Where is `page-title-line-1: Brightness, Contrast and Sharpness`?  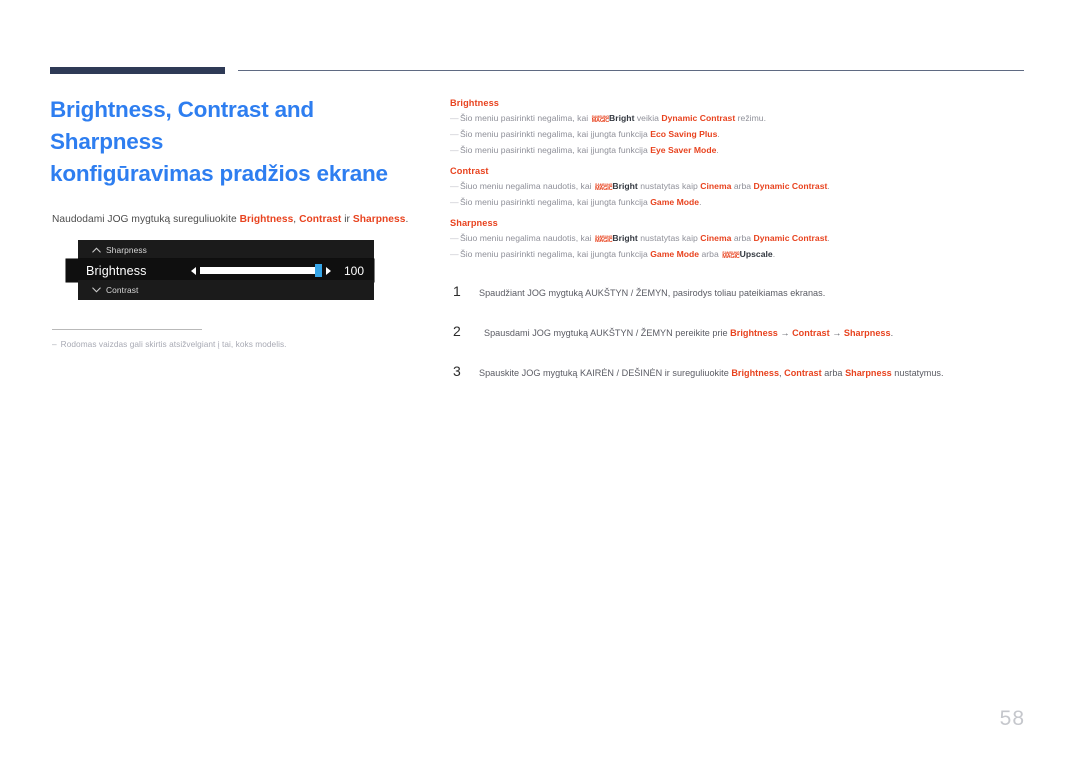 page-title-line-1: Brightness, Contrast and Sharpness is located at coordinates (182, 125).